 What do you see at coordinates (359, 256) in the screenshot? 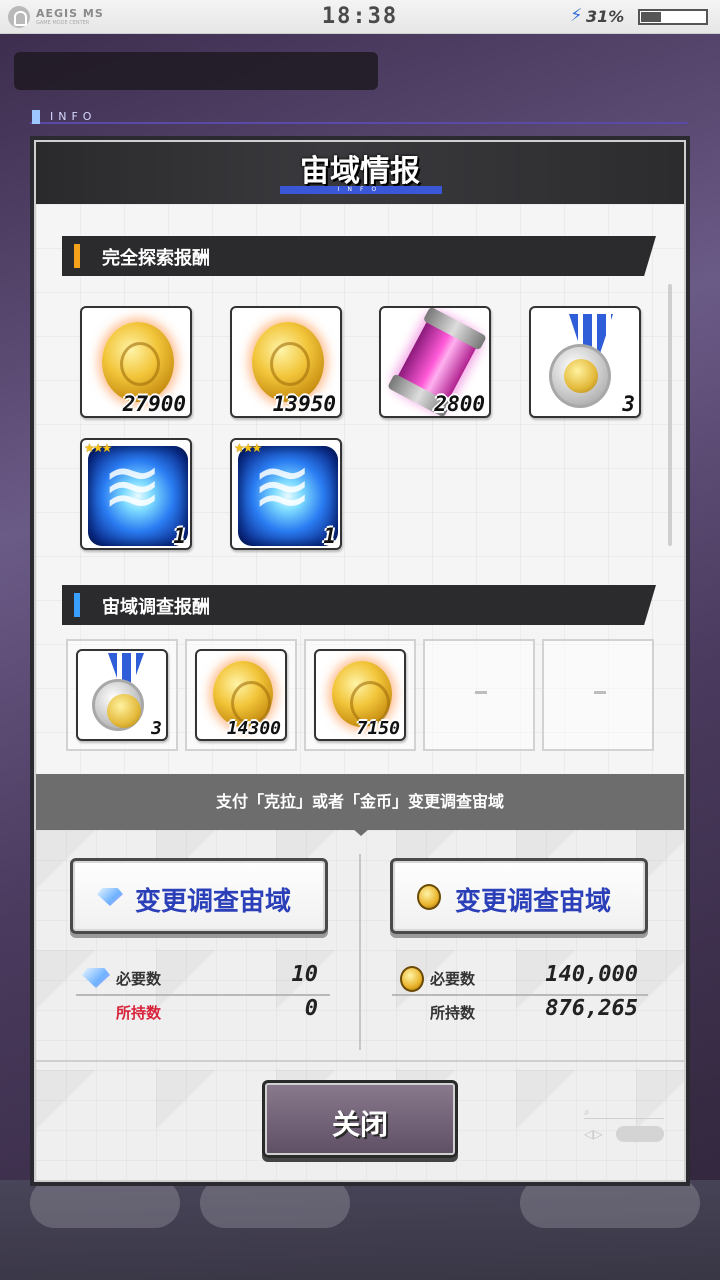
I see `section-header-full-explore: 完全探索报酬` at bounding box center [359, 256].